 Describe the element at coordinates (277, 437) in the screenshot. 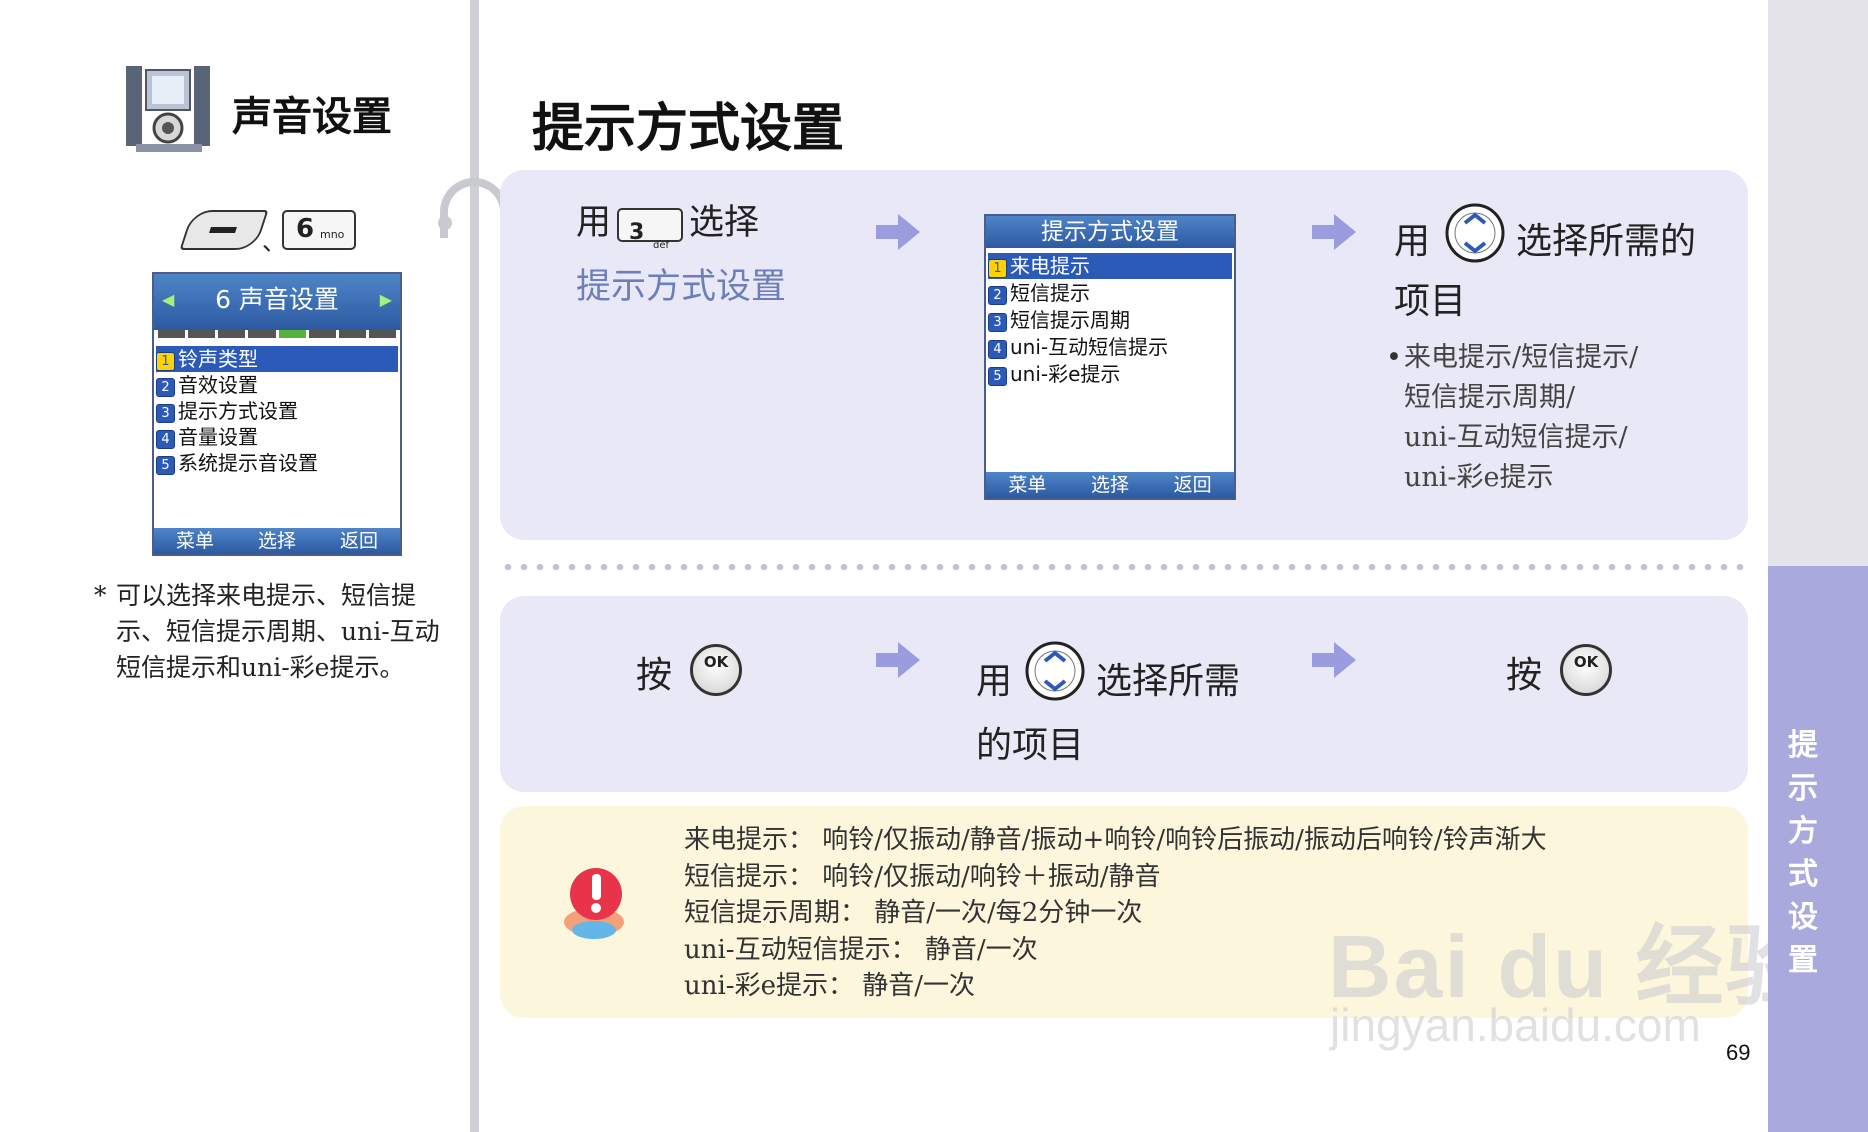

I see `phone-menu-item: 4 音量设置` at that location.